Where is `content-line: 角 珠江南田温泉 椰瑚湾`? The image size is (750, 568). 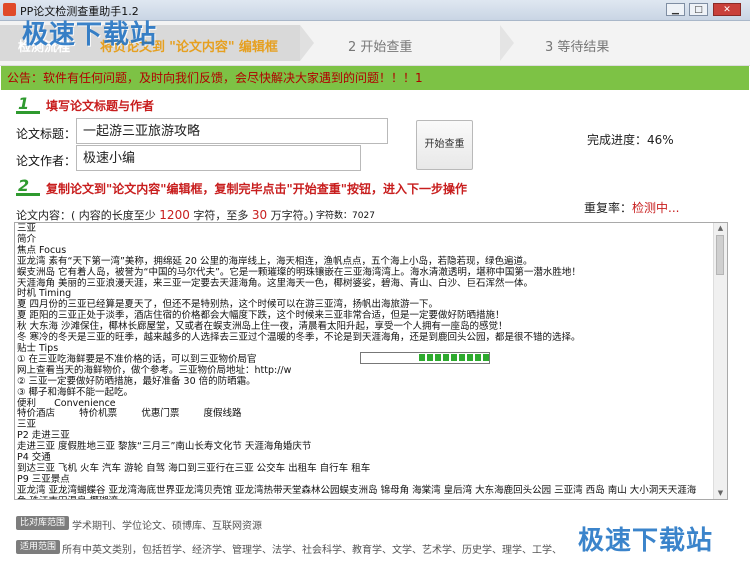
content-line: 角 珠江南田温泉 椰瑚湾 is located at coordinates (365, 497).